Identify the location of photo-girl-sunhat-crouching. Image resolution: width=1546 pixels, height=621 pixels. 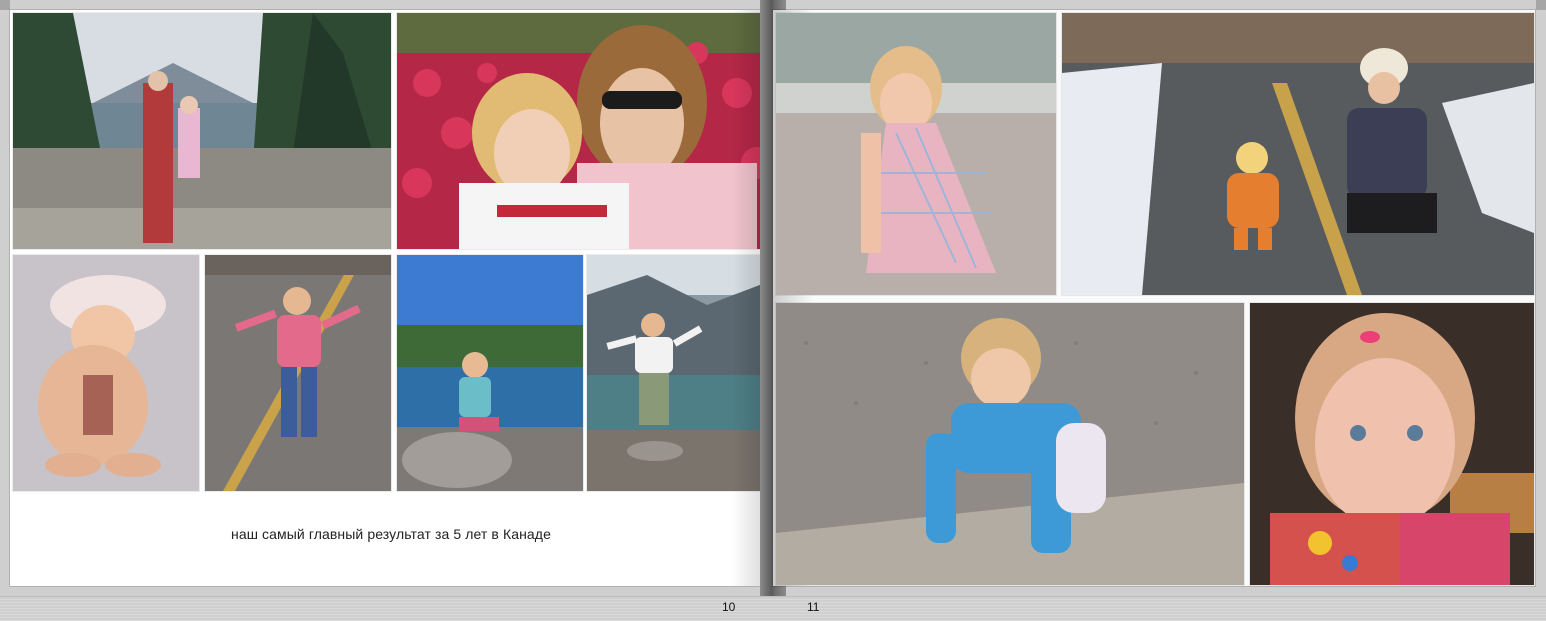
(106, 373).